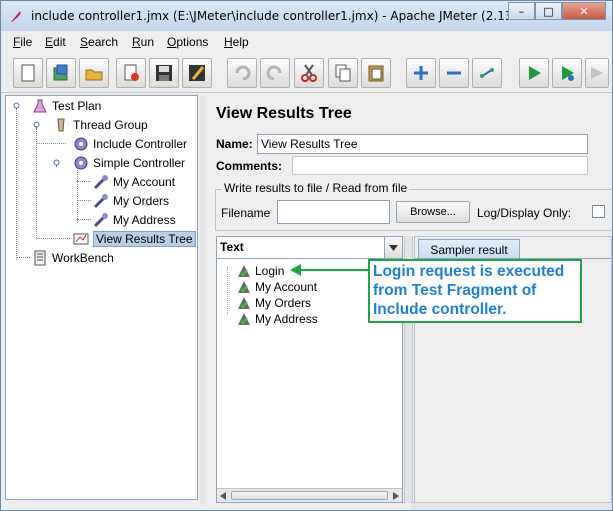  I want to click on templates-icon, so click(60, 72).